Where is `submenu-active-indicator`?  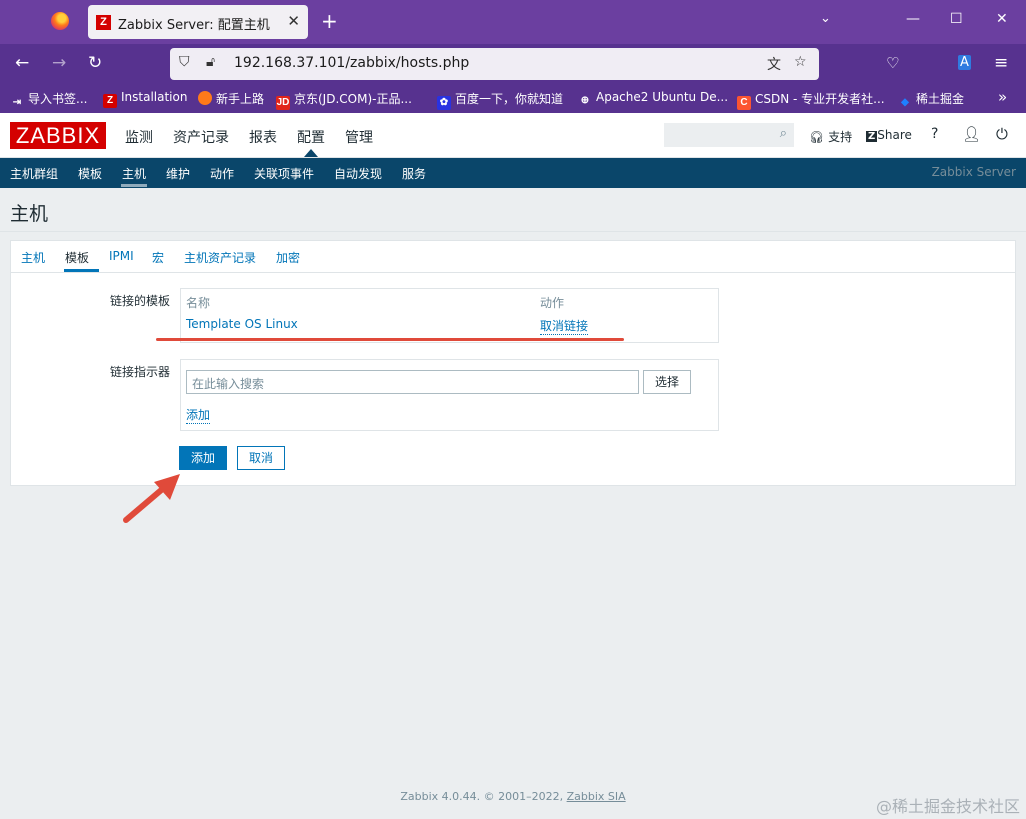 submenu-active-indicator is located at coordinates (134, 185).